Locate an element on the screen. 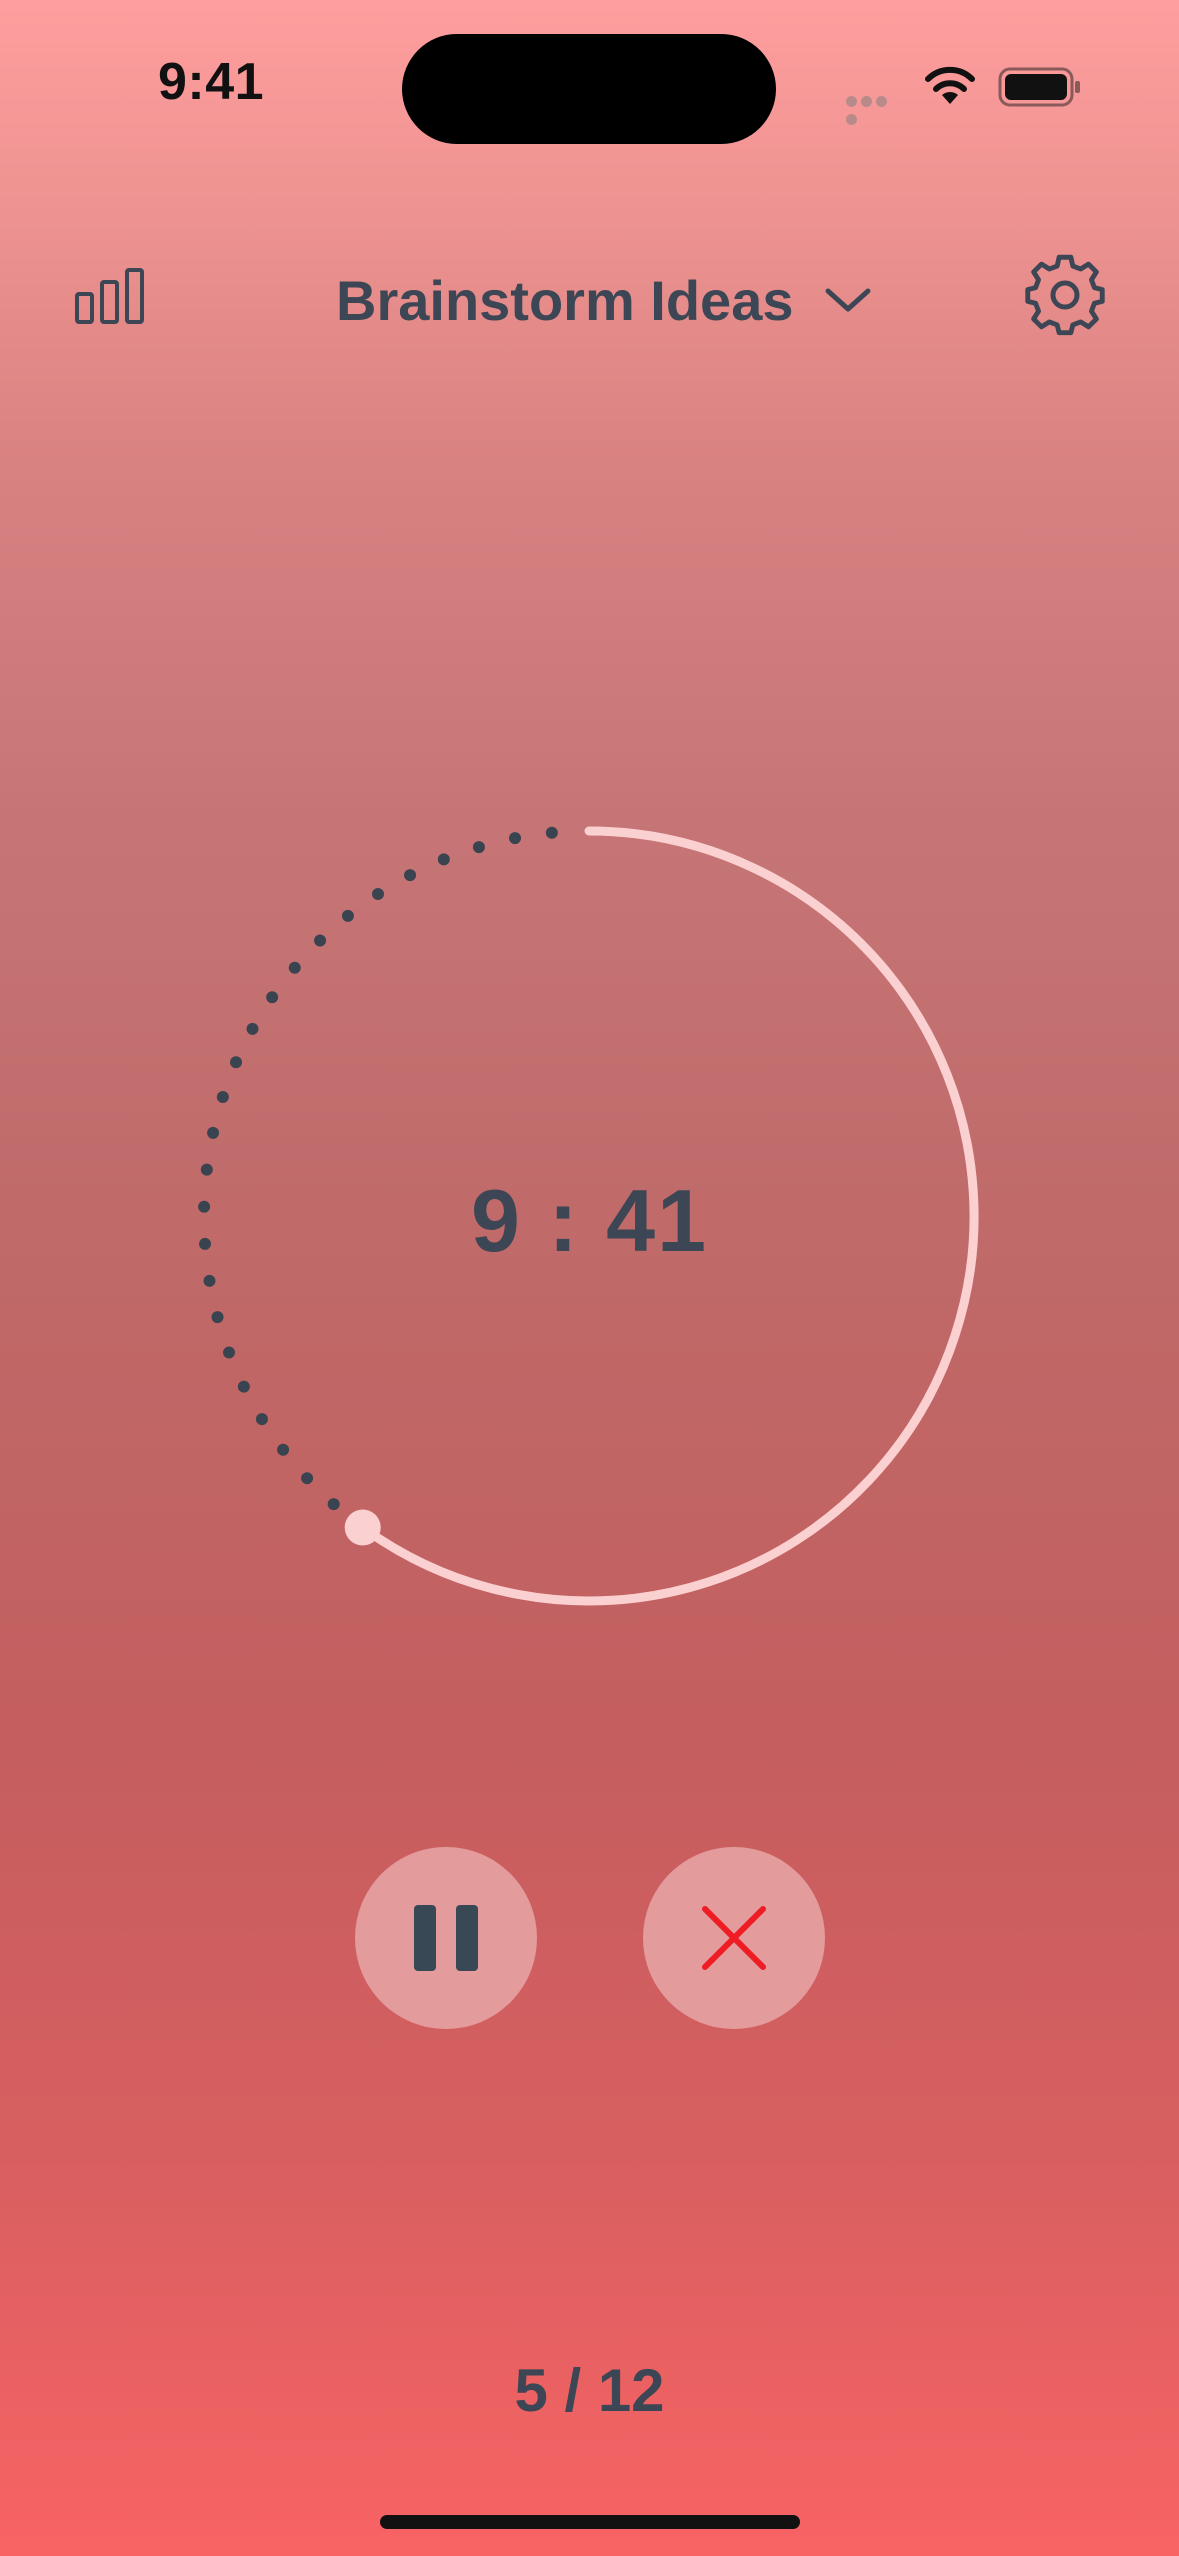 The image size is (1179, 2556). home-indicator is located at coordinates (590, 2522).